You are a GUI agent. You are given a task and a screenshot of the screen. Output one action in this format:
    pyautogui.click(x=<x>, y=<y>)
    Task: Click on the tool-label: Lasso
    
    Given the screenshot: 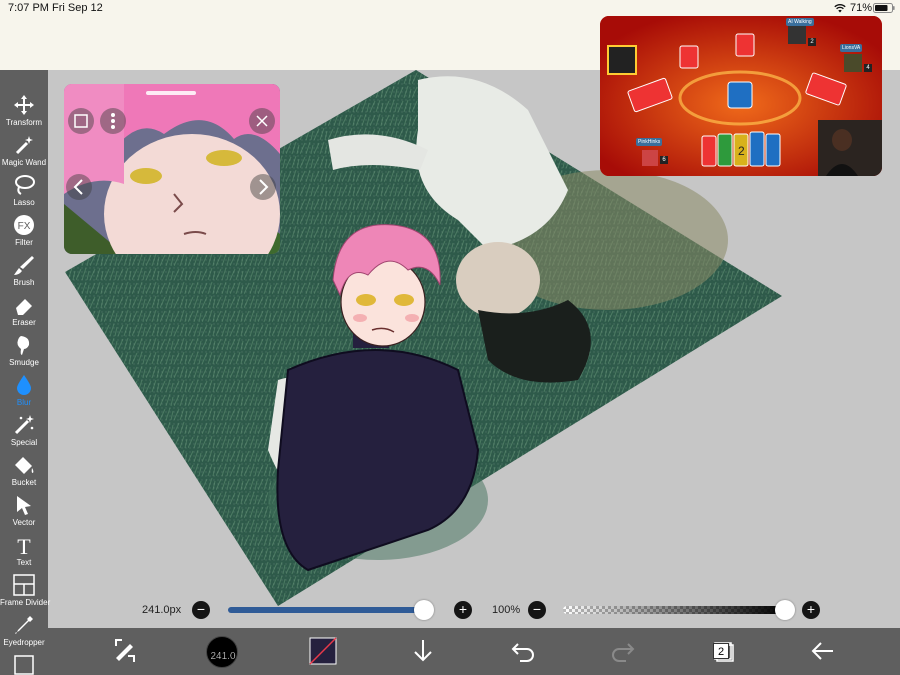 What is the action you would take?
    pyautogui.click(x=24, y=202)
    